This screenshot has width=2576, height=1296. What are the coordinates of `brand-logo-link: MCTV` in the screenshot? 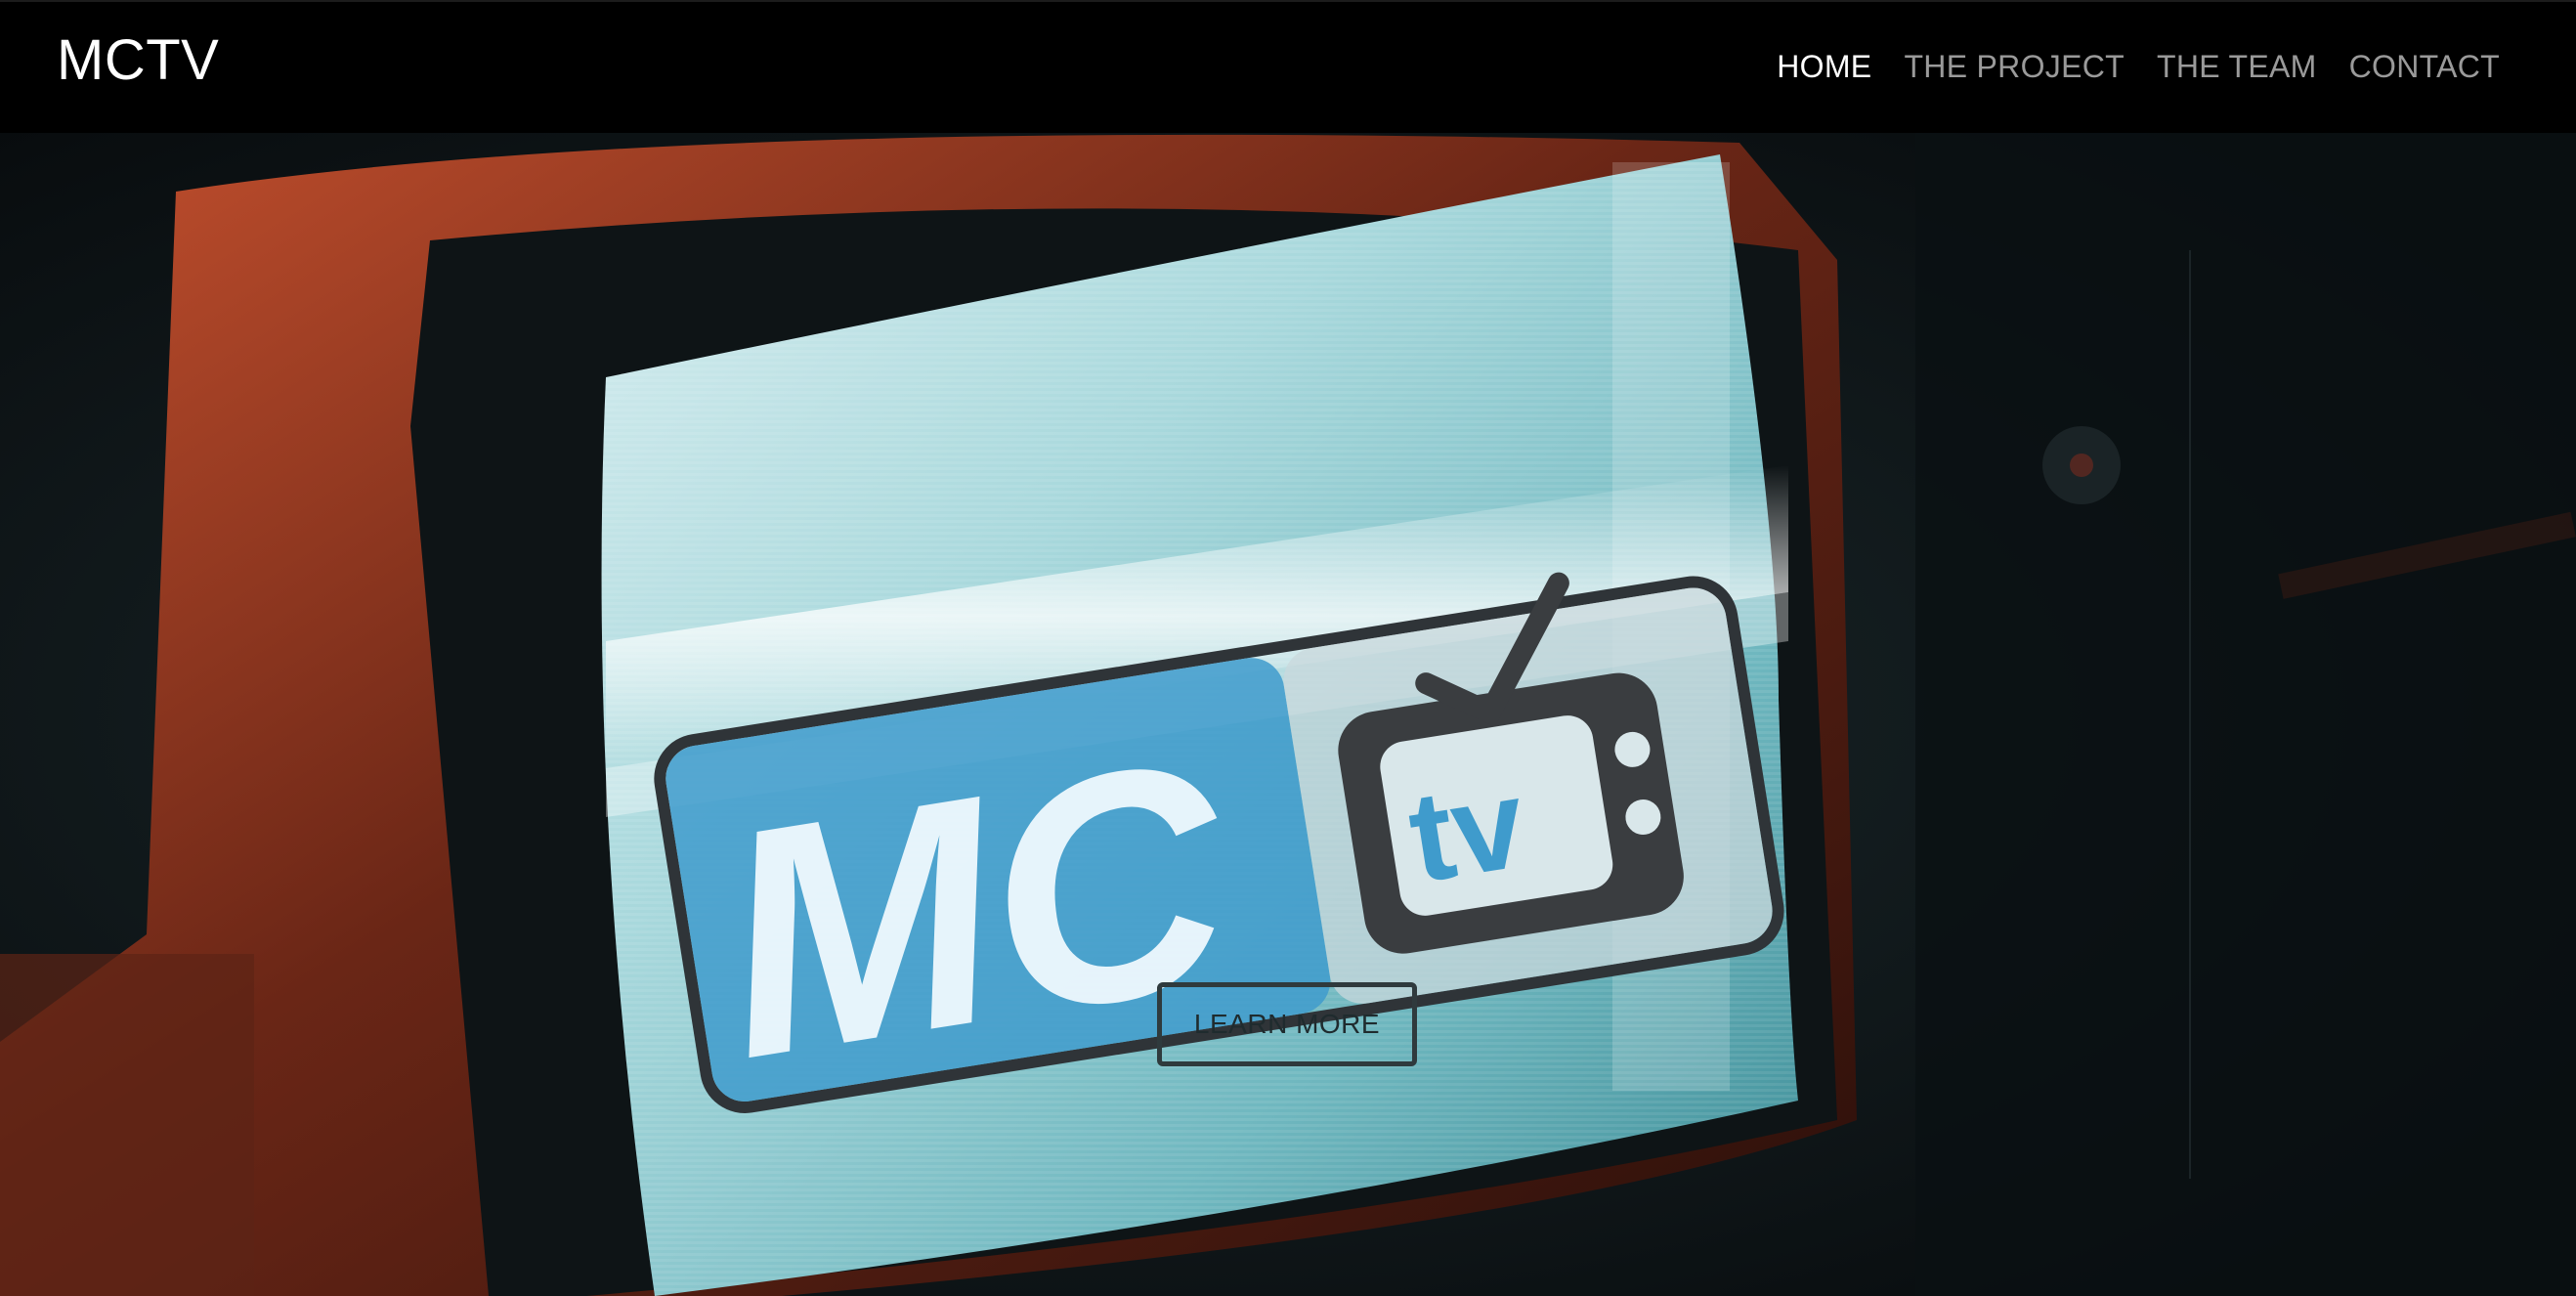 It's located at (138, 60).